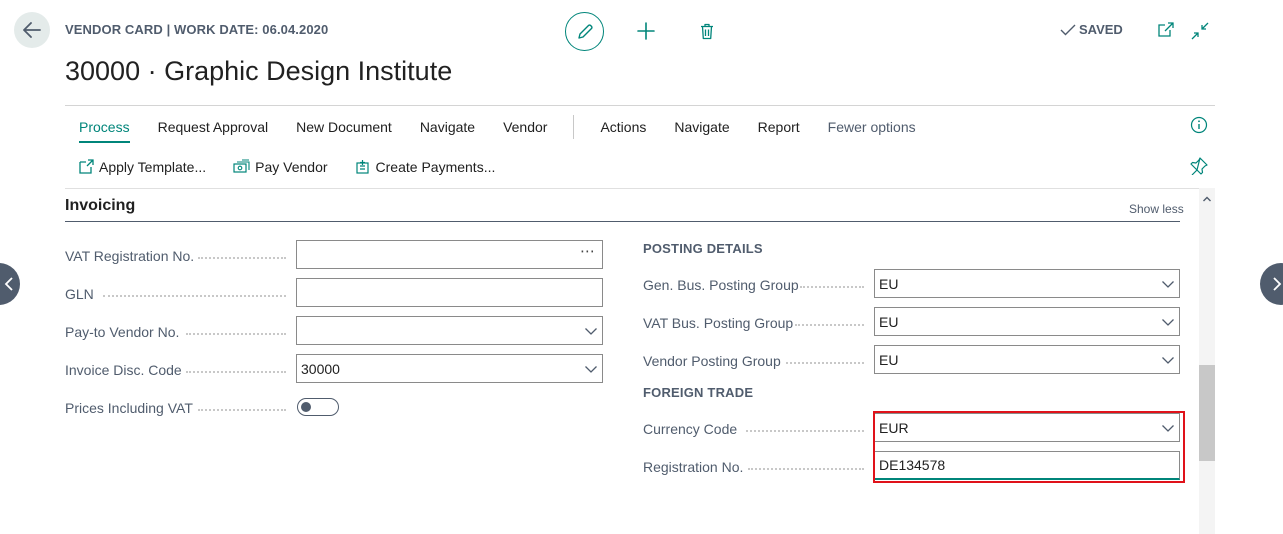  What do you see at coordinates (449, 368) in the screenshot?
I see `invoice-disc-code-select: 30000` at bounding box center [449, 368].